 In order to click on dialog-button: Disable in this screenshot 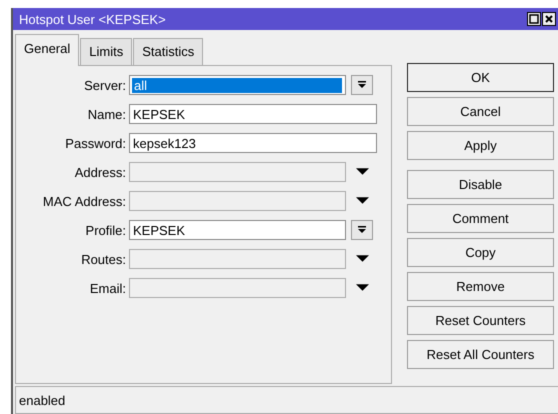, I will do `click(480, 184)`.